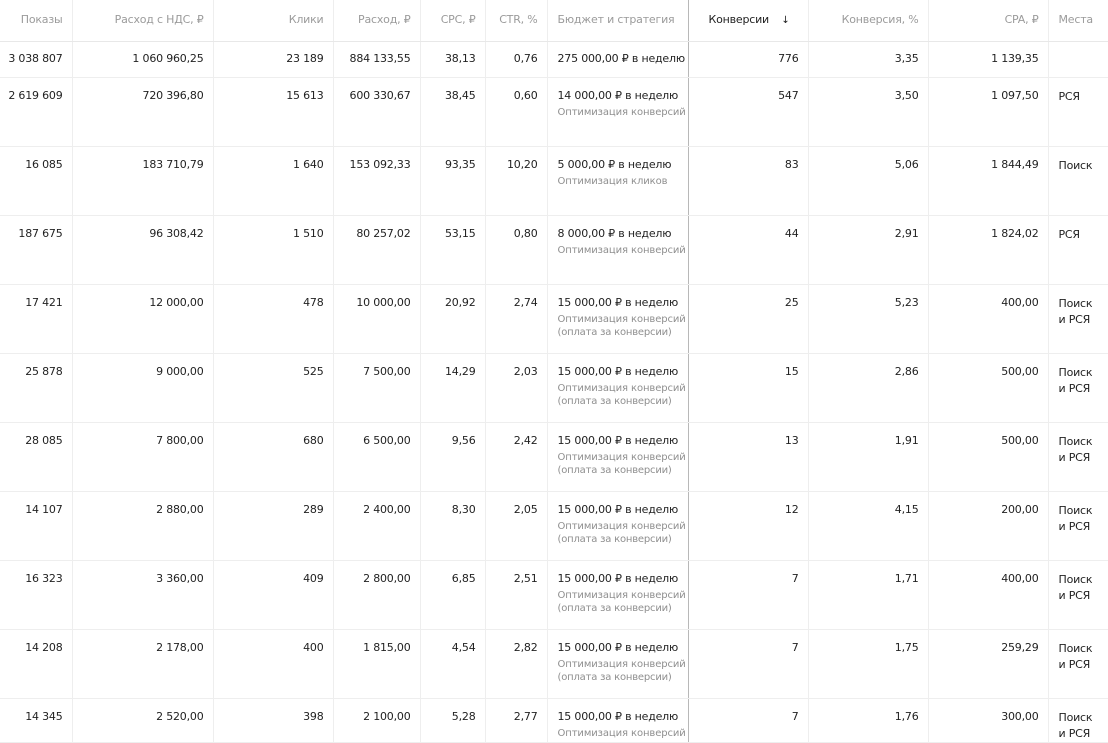 Image resolution: width=1108 pixels, height=743 pixels. I want to click on cell-ctr: 2,82, so click(516, 664).